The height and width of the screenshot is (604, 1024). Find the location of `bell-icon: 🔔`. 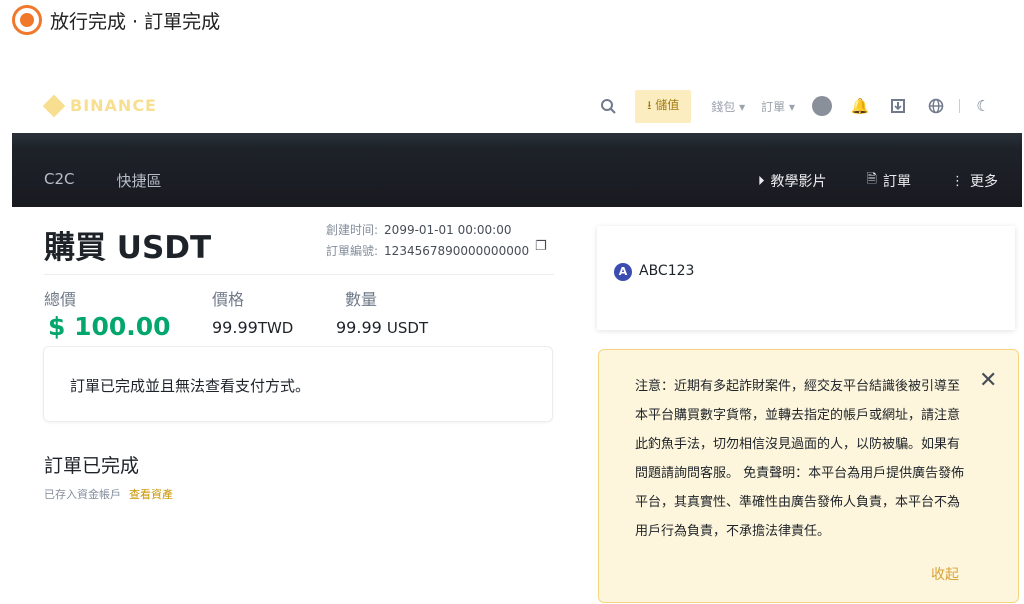

bell-icon: 🔔 is located at coordinates (860, 106).